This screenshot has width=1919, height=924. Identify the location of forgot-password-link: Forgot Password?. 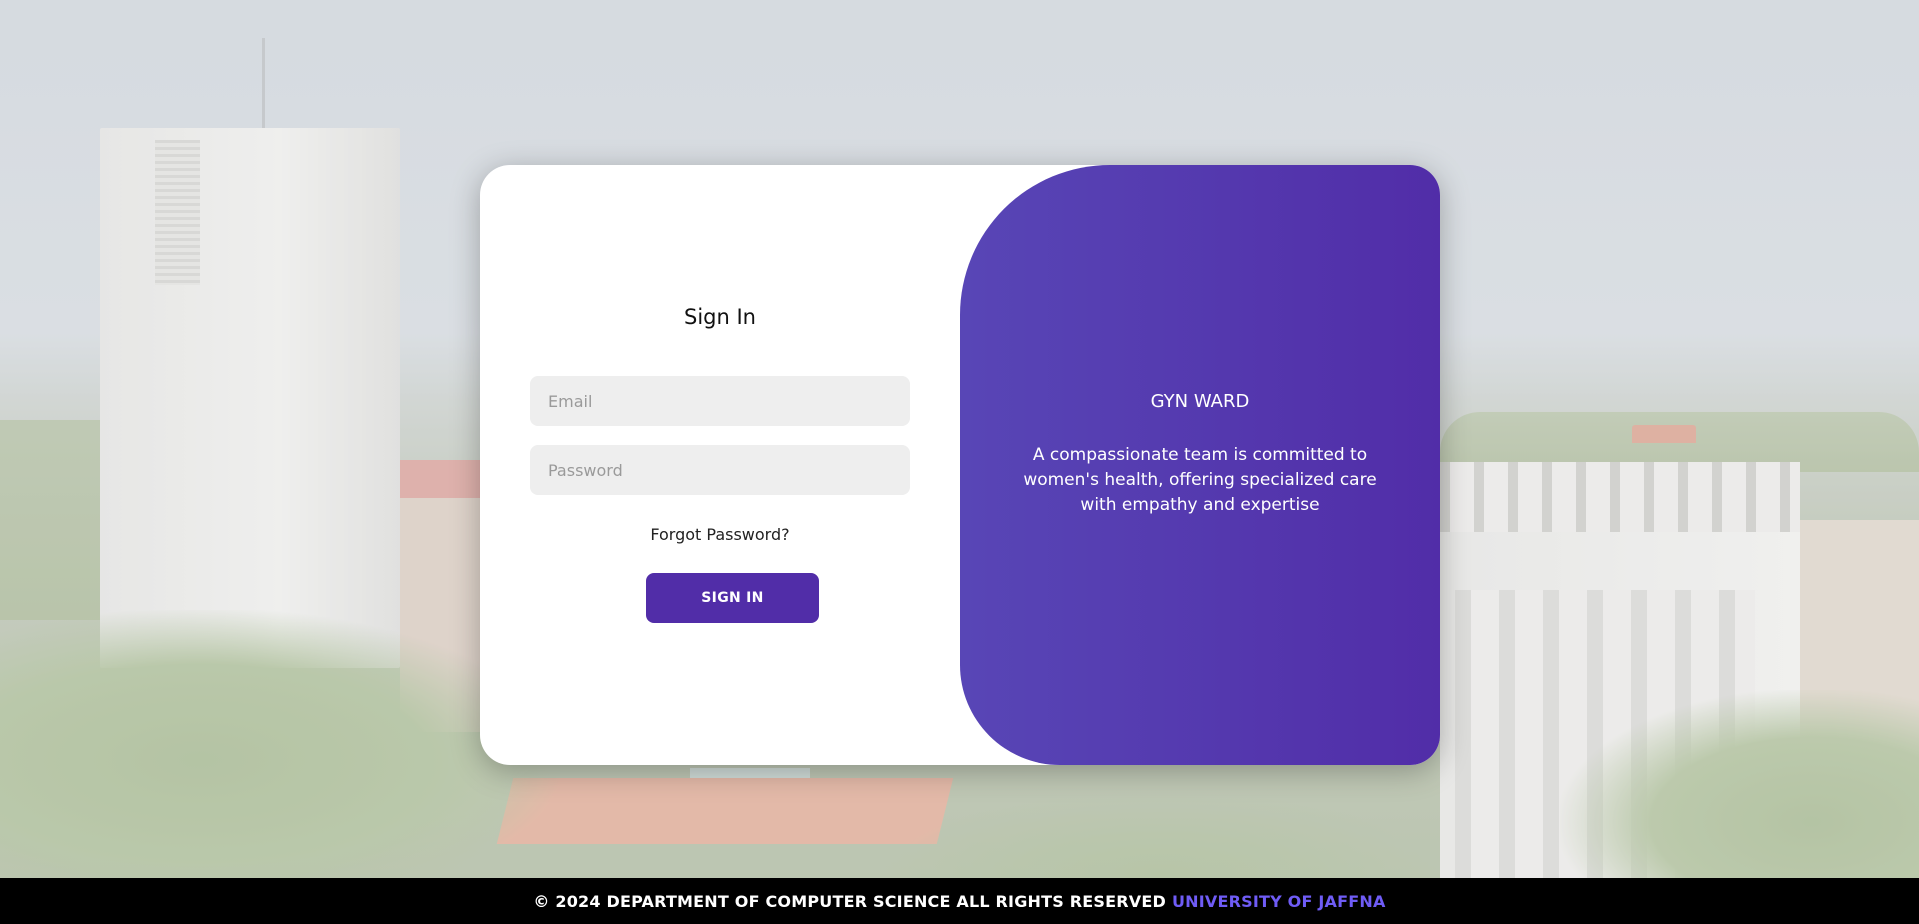
(720, 534).